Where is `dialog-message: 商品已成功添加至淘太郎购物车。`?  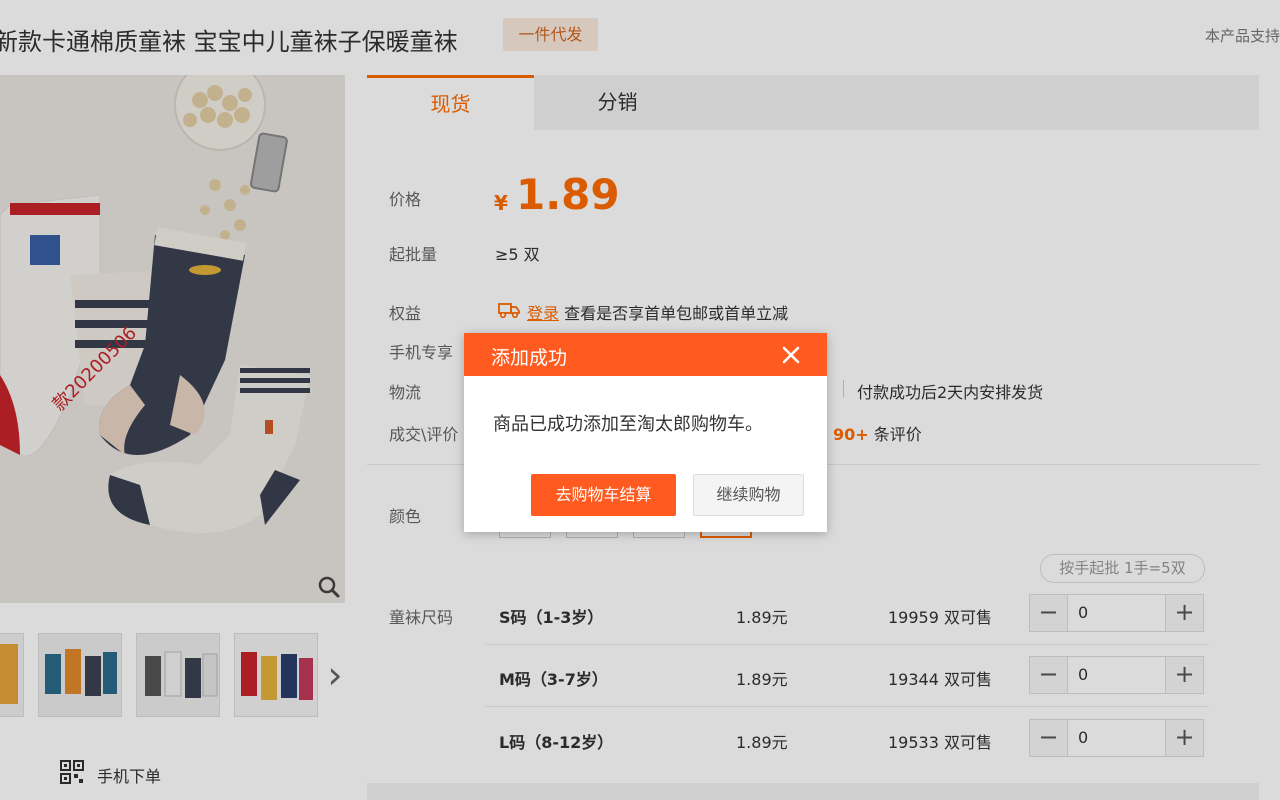 dialog-message: 商品已成功添加至淘太郎购物车。 is located at coordinates (628, 424).